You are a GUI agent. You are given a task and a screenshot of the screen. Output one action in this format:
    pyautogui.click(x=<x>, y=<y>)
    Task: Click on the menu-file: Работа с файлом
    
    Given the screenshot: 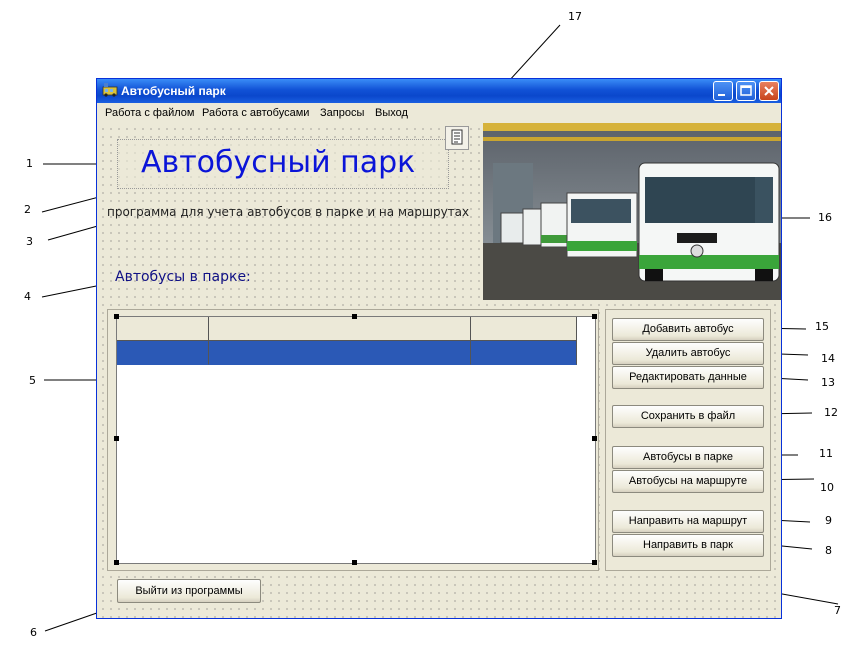 What is the action you would take?
    pyautogui.click(x=149, y=113)
    